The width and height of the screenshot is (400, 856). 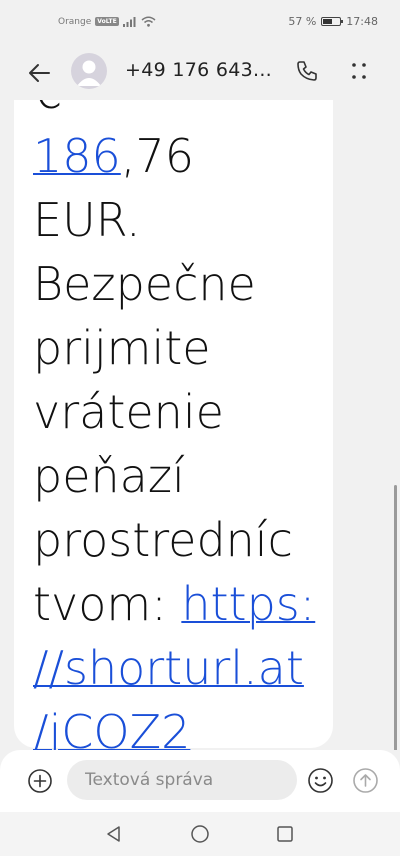 What do you see at coordinates (200, 23) in the screenshot?
I see `status-bar: Orange VoLTE 57 % 17:48` at bounding box center [200, 23].